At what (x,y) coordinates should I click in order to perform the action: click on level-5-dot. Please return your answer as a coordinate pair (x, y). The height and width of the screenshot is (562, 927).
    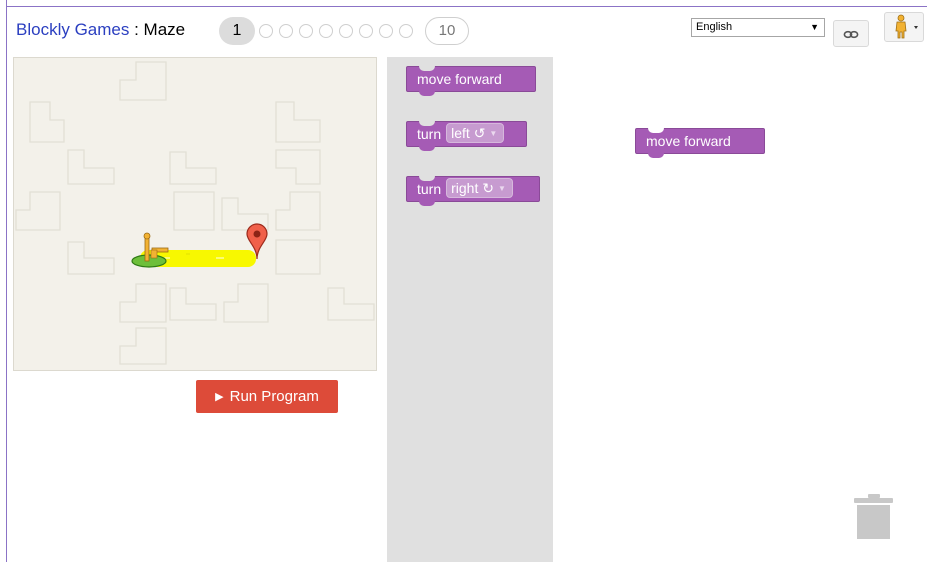
    Looking at the image, I should click on (326, 31).